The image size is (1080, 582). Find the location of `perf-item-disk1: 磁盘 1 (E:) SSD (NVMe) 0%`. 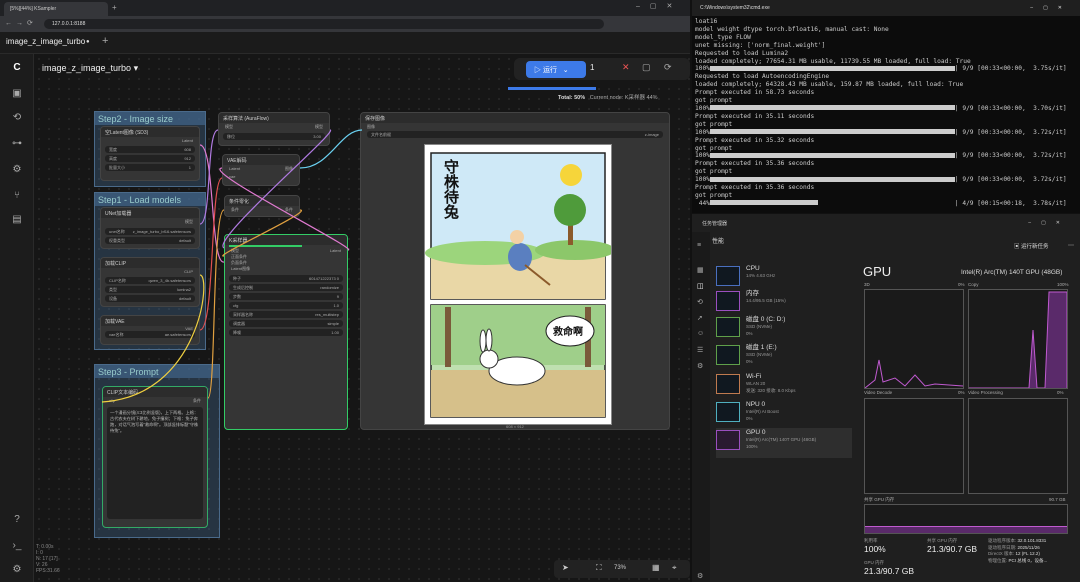

perf-item-disk1: 磁盘 1 (E:) SSD (NVMe) 0% is located at coordinates (784, 357).